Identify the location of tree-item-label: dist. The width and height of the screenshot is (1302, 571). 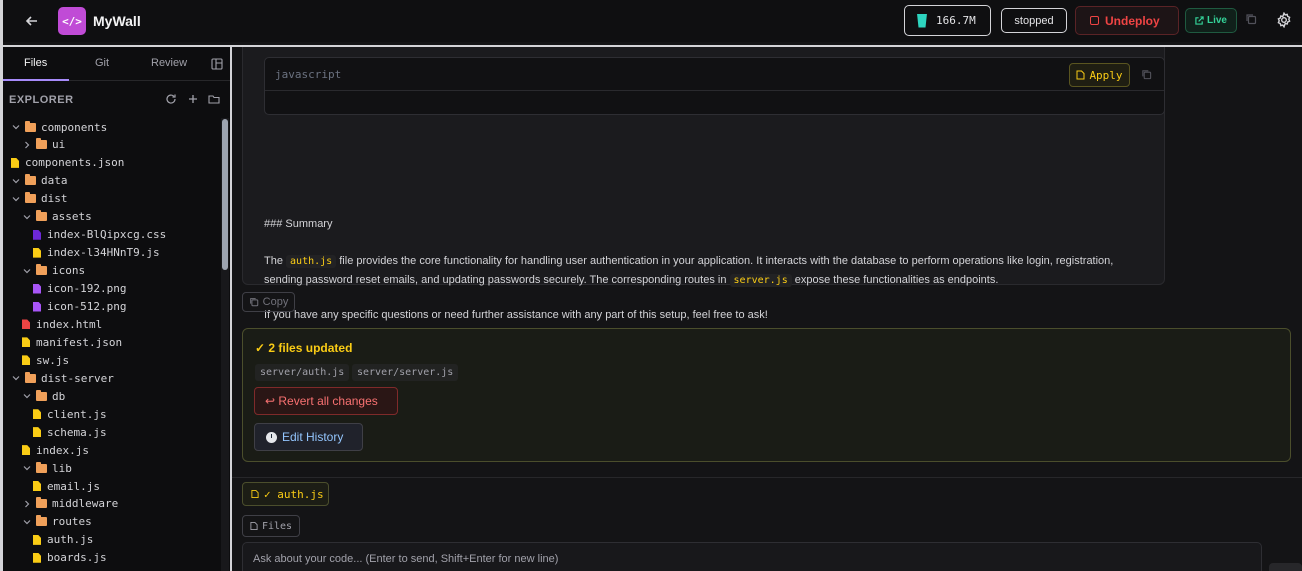
(54, 199).